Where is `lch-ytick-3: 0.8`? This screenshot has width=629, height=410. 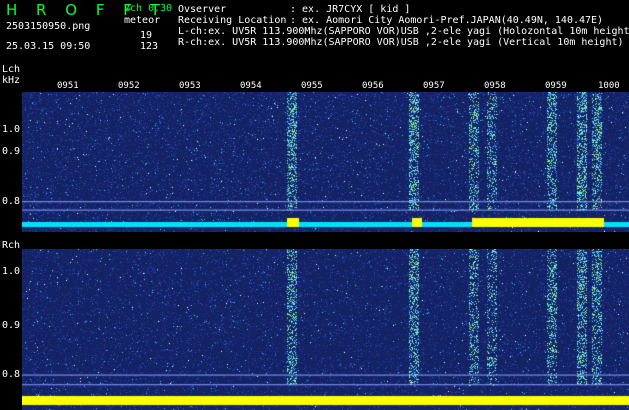
lch-ytick-3: 0.8 is located at coordinates (11, 201).